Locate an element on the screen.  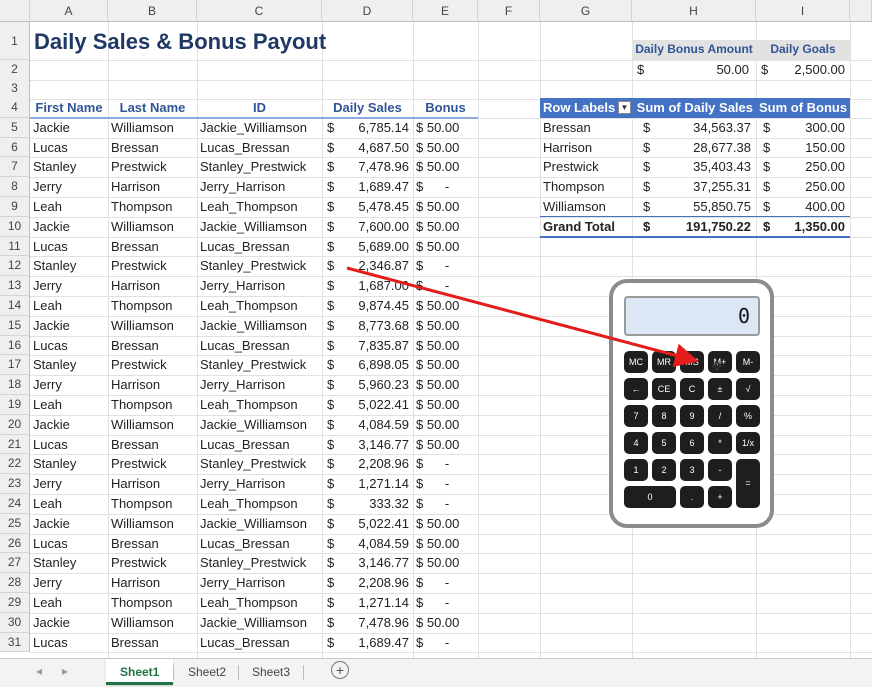
daily-sales-value: 333.32 is located at coordinates (377, 503).